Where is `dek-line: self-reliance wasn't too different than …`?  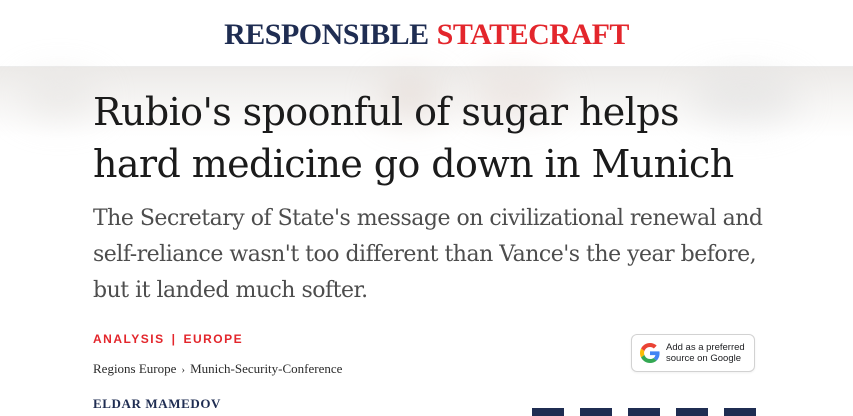 dek-line: self-reliance wasn't too different than … is located at coordinates (425, 254).